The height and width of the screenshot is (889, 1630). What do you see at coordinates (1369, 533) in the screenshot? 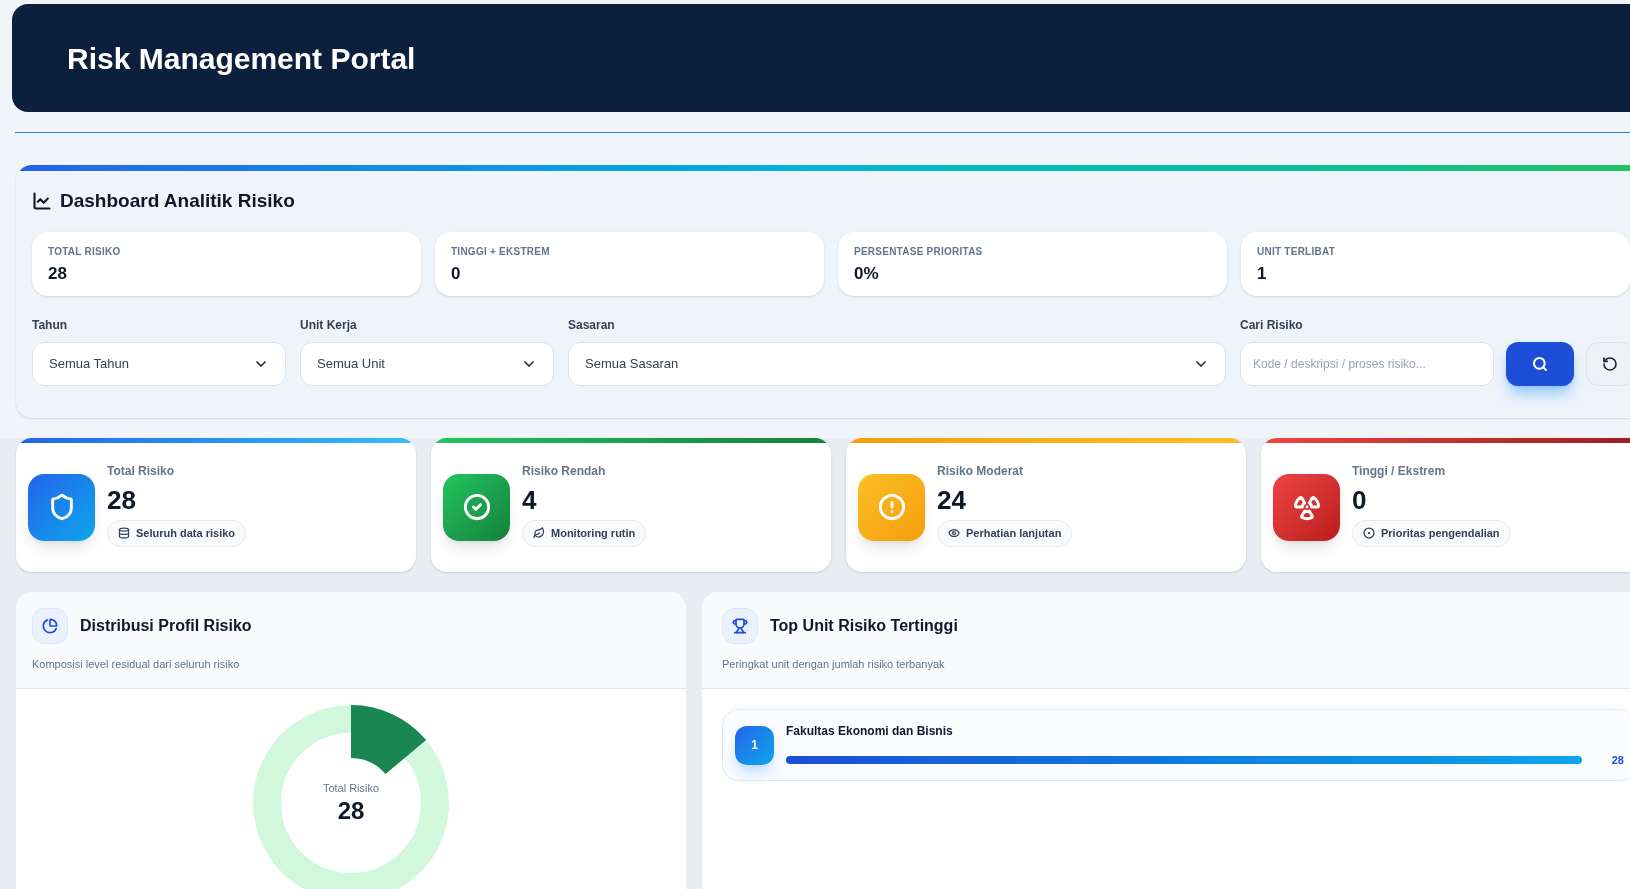
I see `target-icon` at bounding box center [1369, 533].